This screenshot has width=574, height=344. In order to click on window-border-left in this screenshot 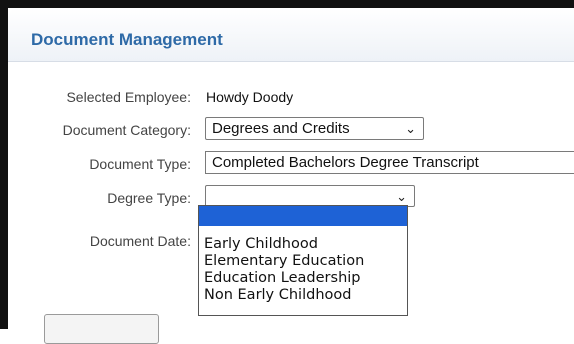, I will do `click(4, 164)`.